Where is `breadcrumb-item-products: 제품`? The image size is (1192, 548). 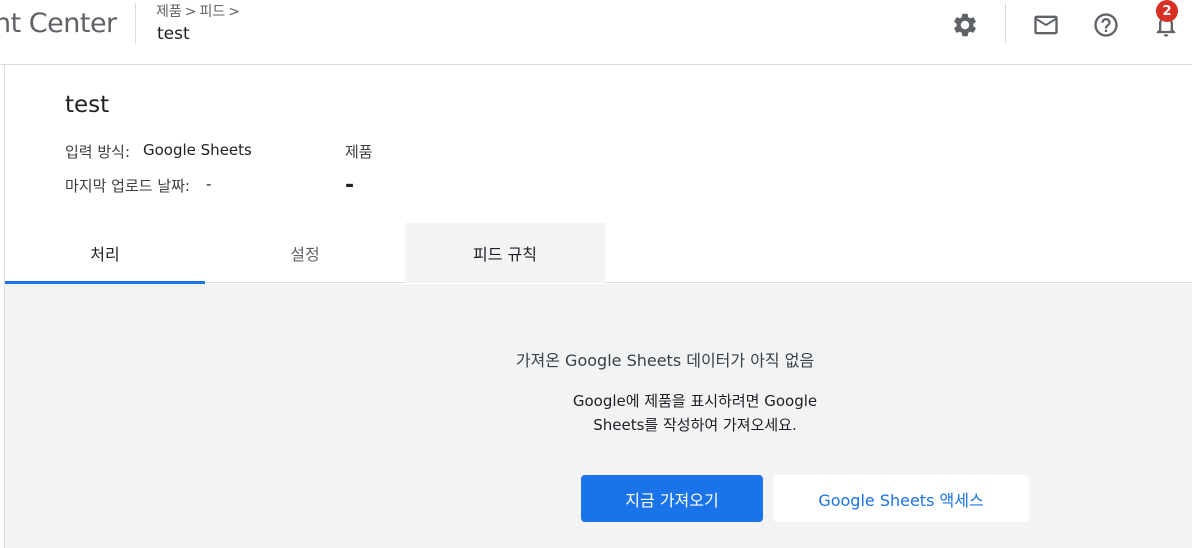 breadcrumb-item-products: 제품 is located at coordinates (169, 12).